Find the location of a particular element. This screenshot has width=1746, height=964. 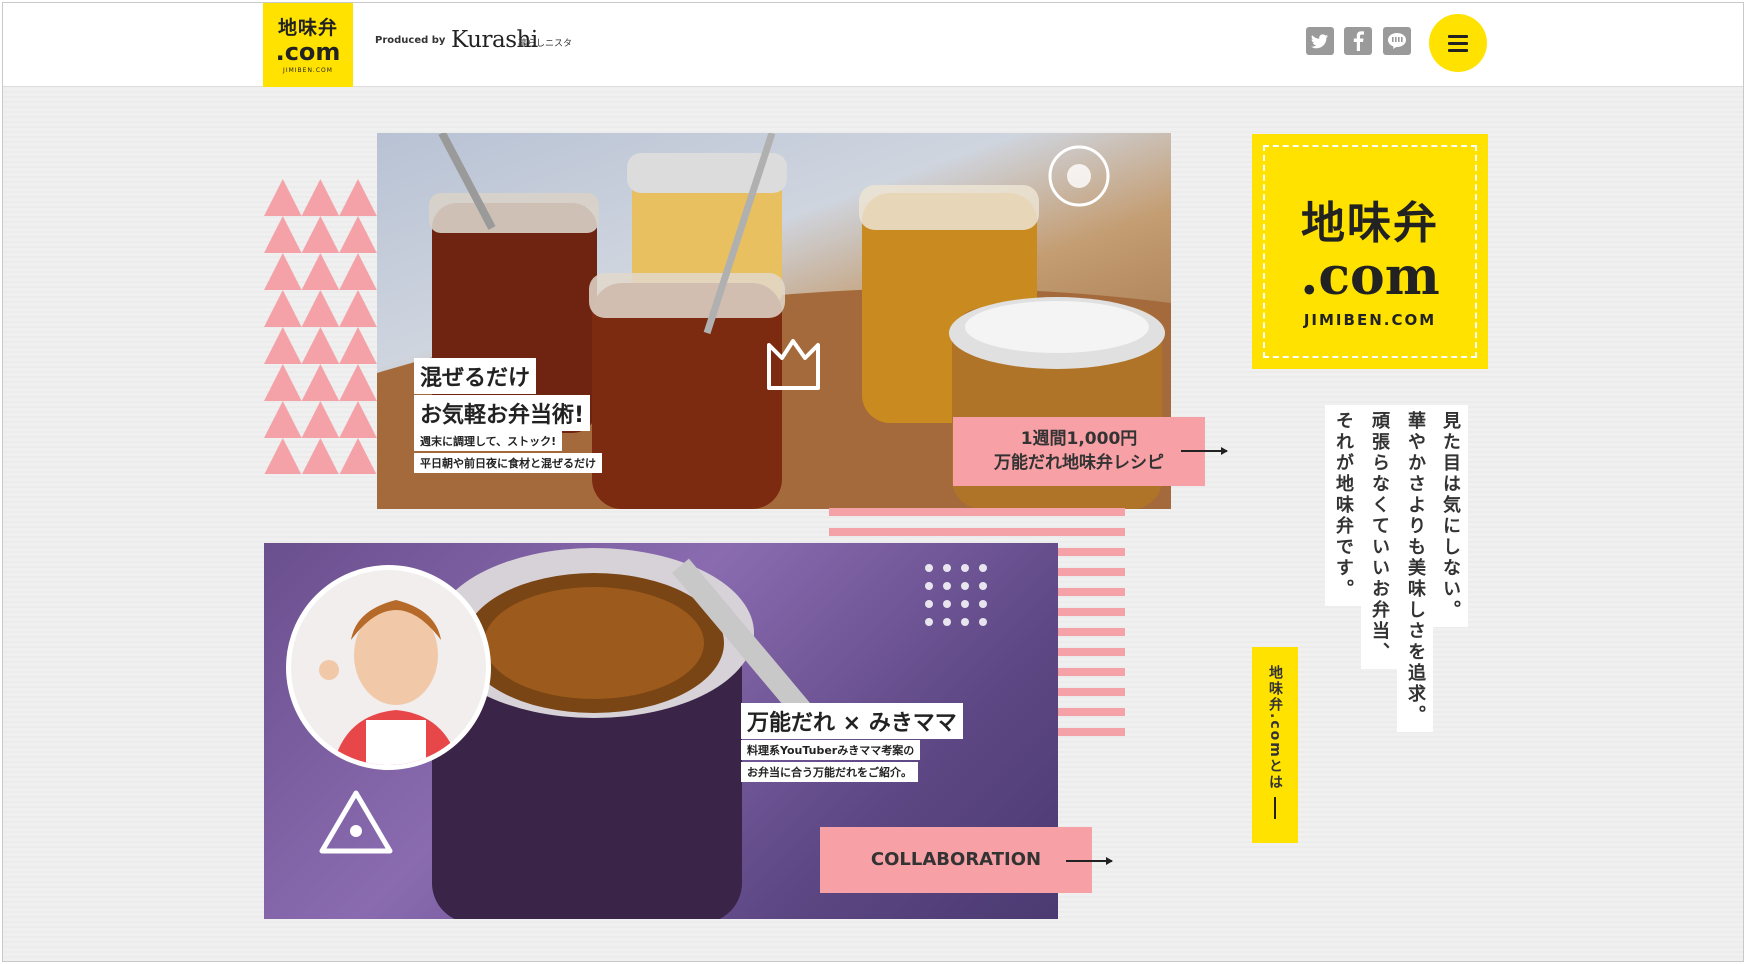

hero1-subtitle-line1: 週末に調理して、ストック! is located at coordinates (488, 441).